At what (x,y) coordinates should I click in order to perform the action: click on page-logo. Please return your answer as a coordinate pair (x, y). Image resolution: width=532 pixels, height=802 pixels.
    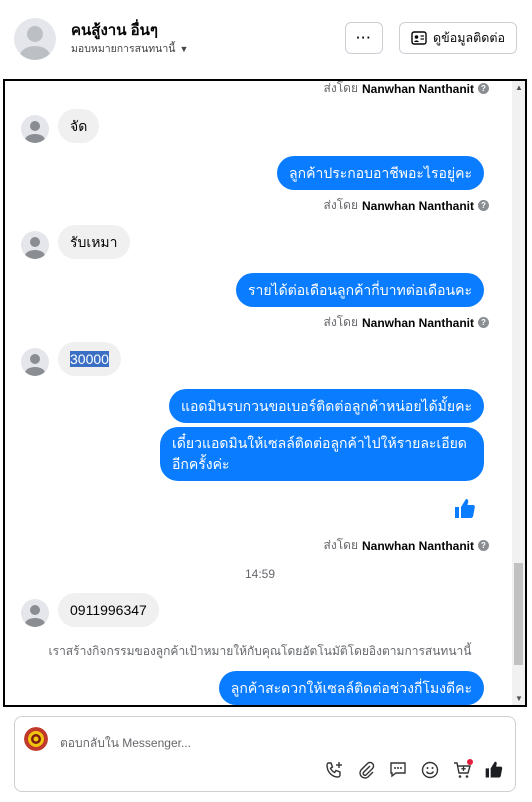
    Looking at the image, I should click on (36, 739).